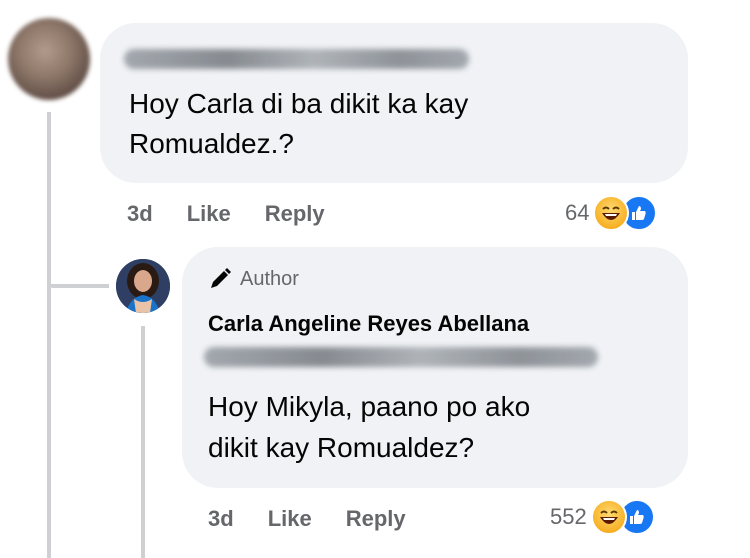  I want to click on author-badge: Author, so click(253, 279).